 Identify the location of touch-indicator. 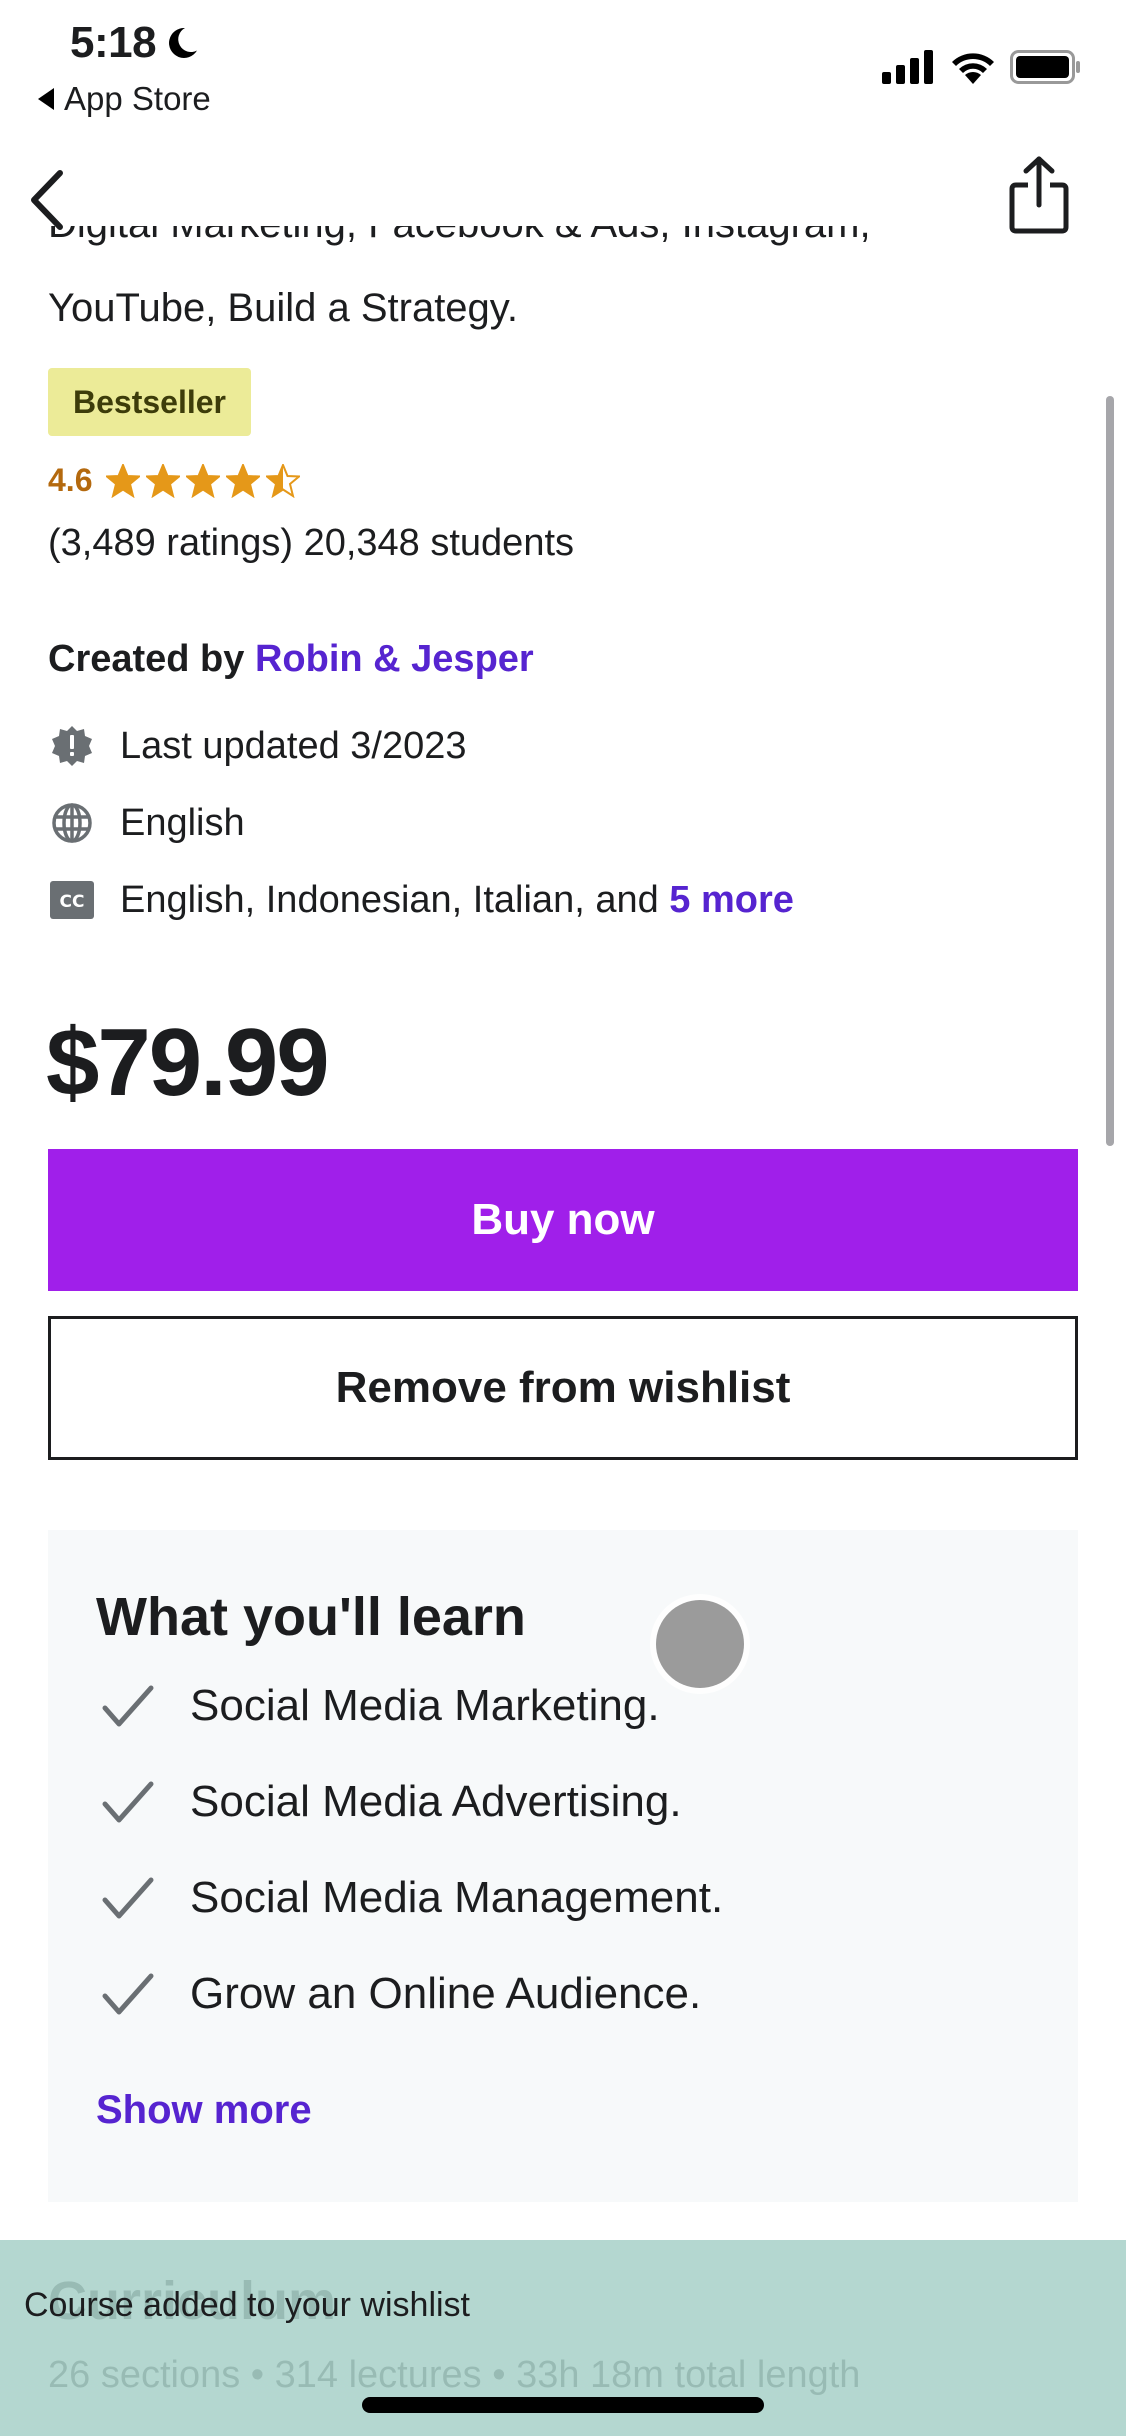
(700, 1644).